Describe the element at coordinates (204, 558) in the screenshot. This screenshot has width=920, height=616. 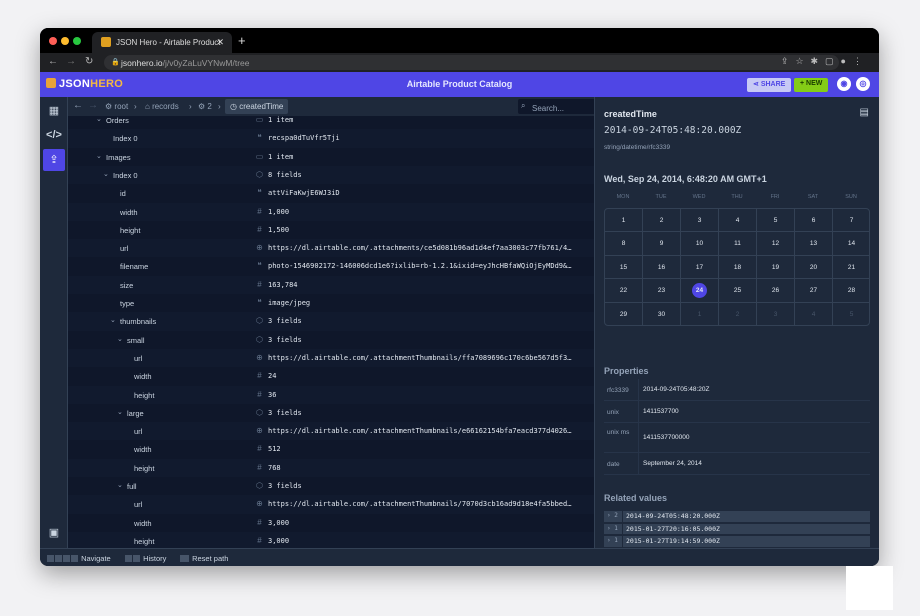
I see `reset-path-hint: Reset path` at that location.